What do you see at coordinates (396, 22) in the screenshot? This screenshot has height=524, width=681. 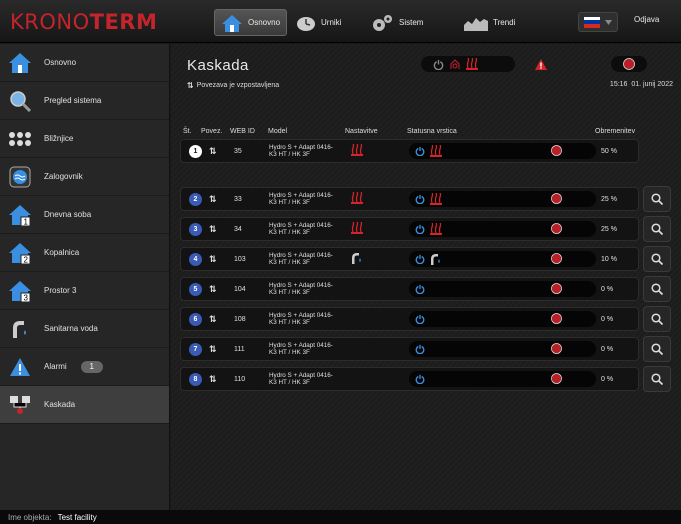 I see `nav-sistem: Sistem` at bounding box center [396, 22].